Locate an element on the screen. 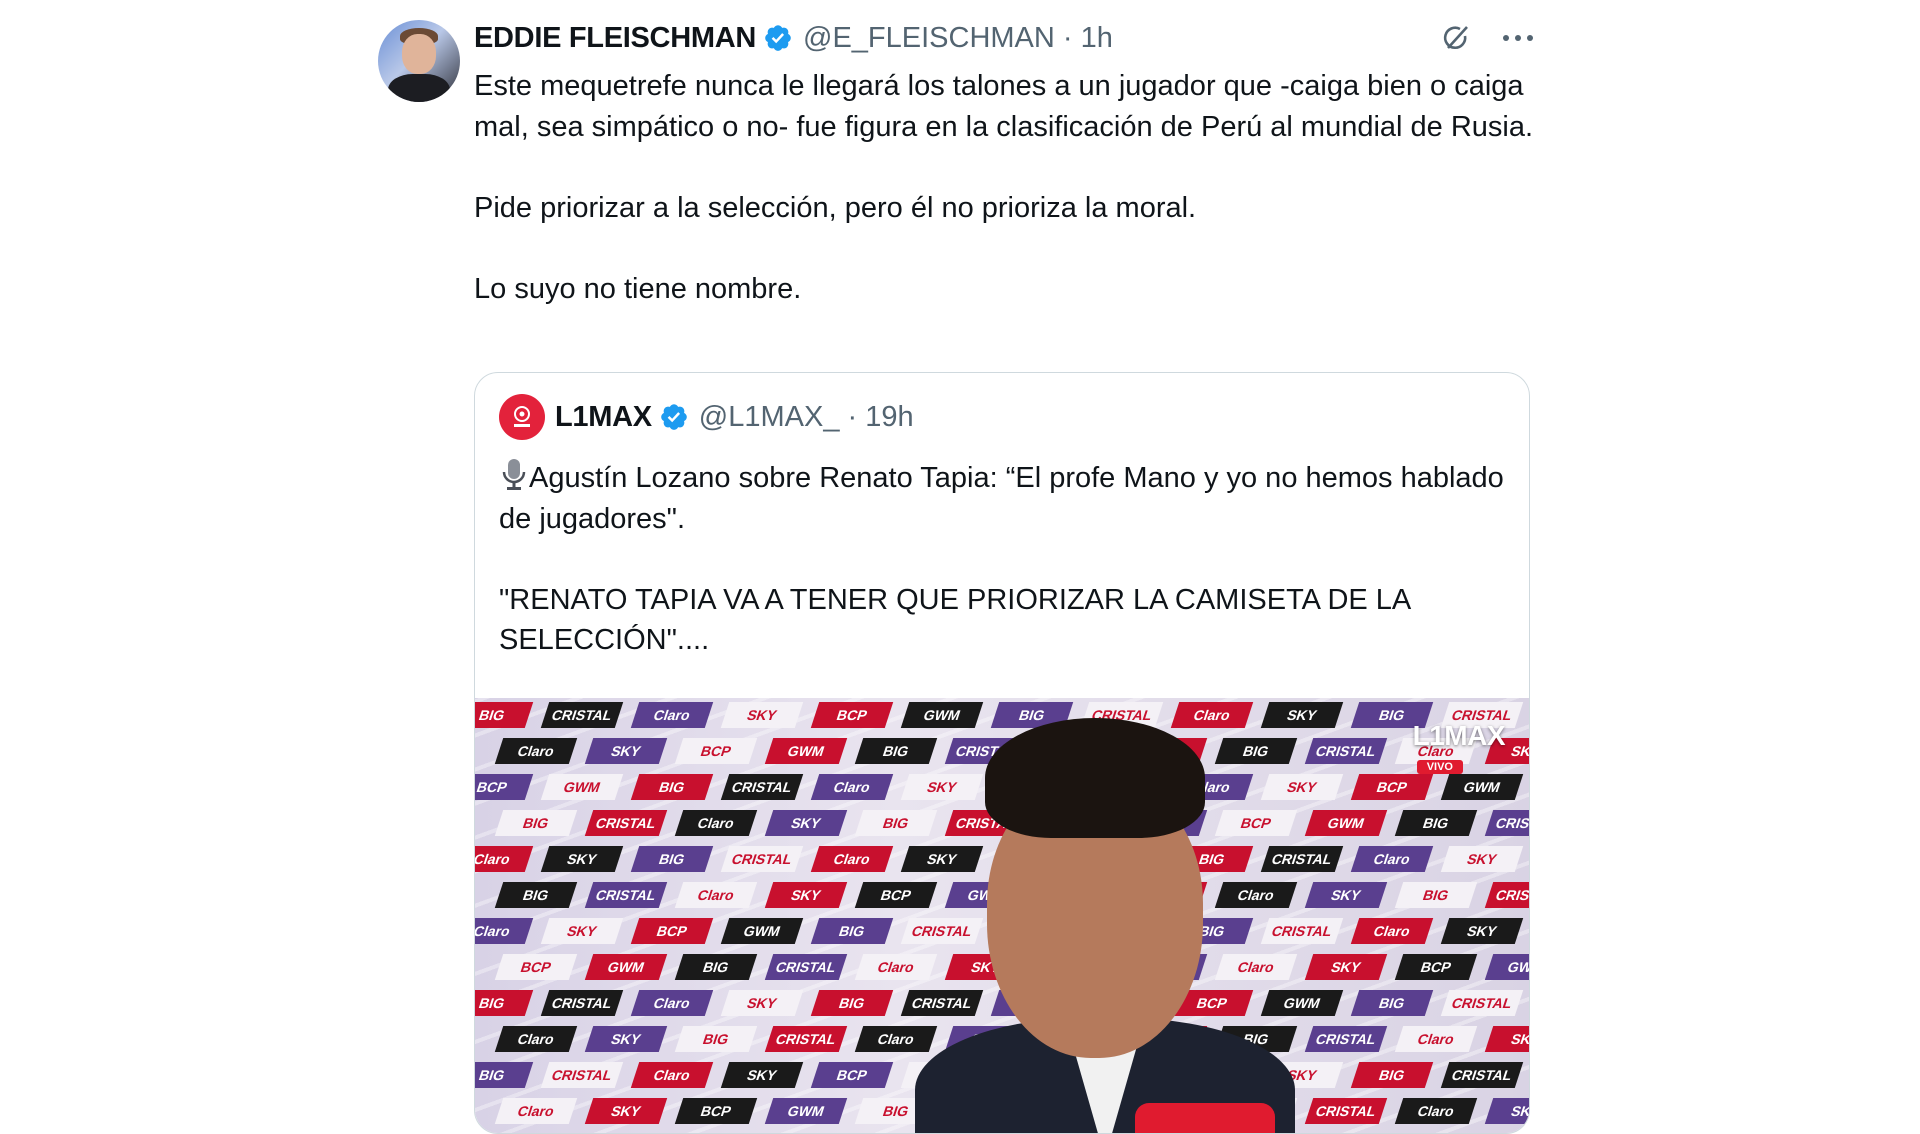 This screenshot has height=1134, width=1920. microphone-icon is located at coordinates (514, 474).